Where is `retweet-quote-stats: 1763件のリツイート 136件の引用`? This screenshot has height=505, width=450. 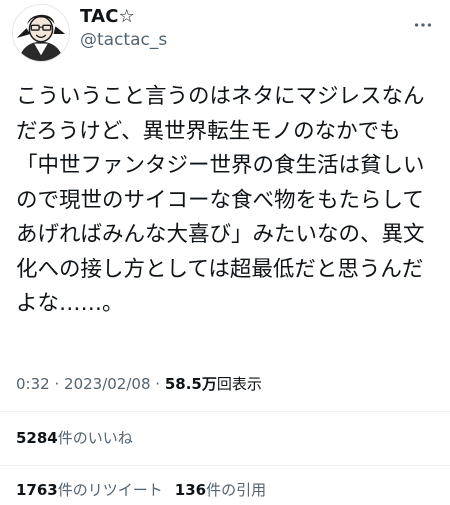 retweet-quote-stats: 1763件のリツイート 136件の引用 is located at coordinates (141, 489).